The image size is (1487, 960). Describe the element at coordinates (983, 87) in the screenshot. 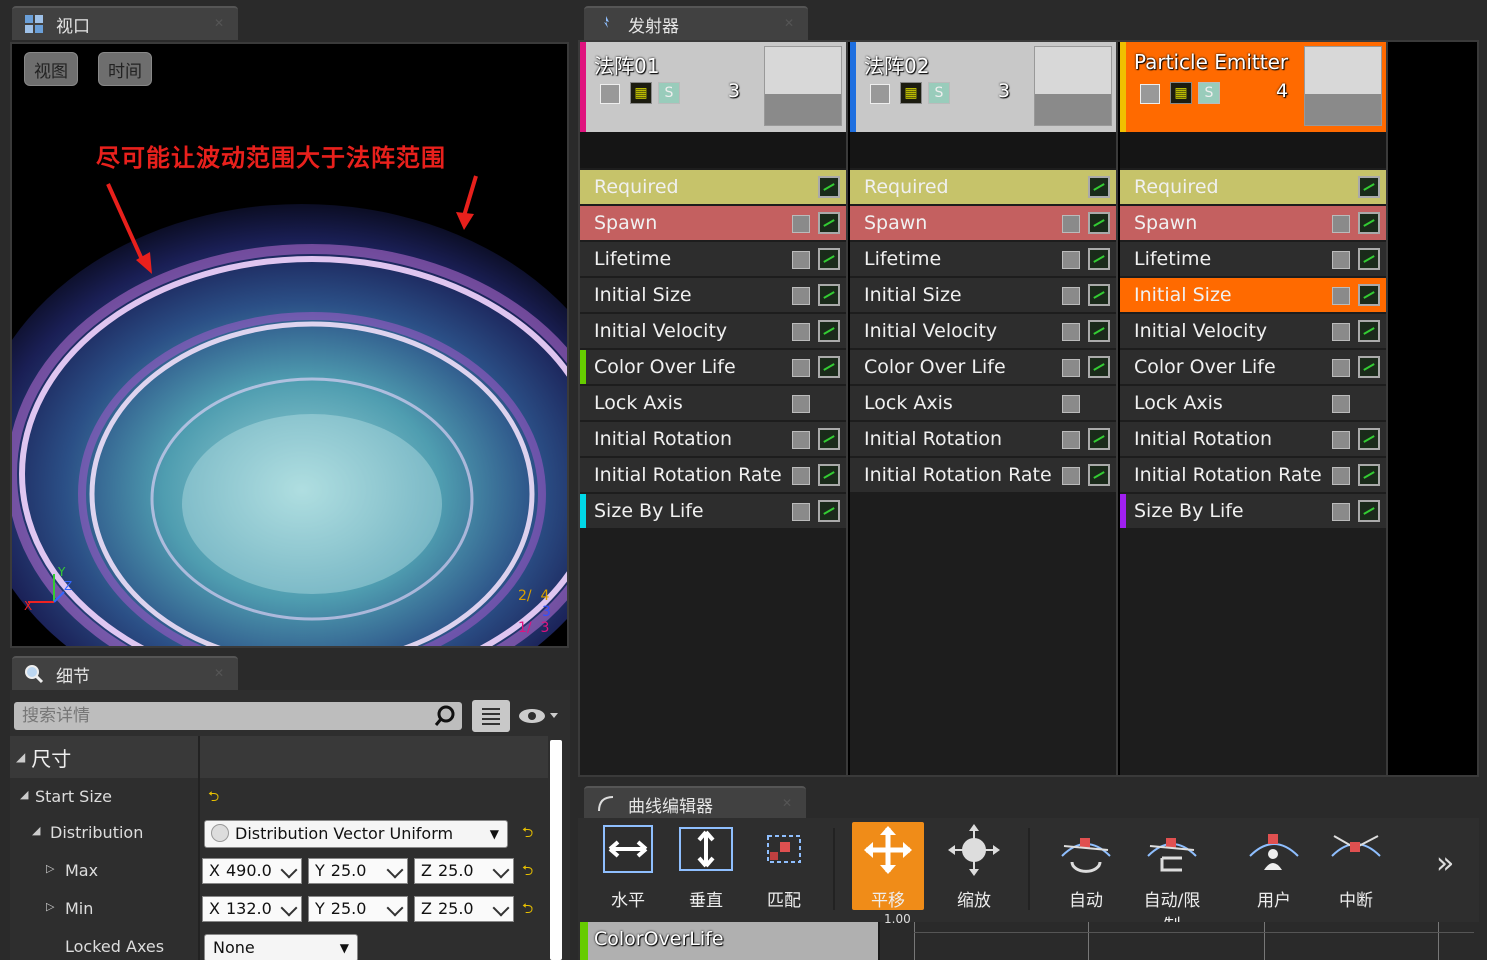

I see `emitter-header: 法阵02 ▦ S 3` at that location.